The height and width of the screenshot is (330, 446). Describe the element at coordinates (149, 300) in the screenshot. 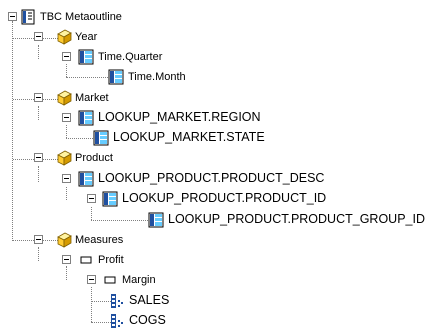

I see `tree-node-label: SALES` at that location.